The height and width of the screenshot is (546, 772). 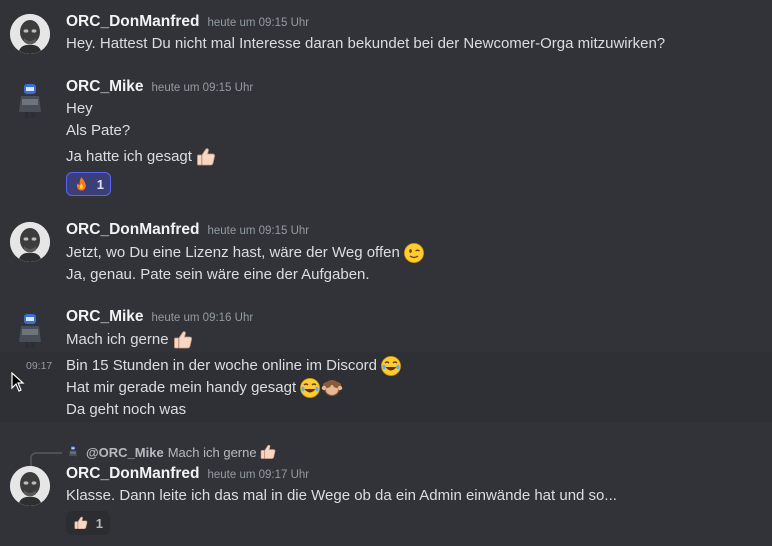 I want to click on mouse-cursor-icon, so click(x=18, y=382).